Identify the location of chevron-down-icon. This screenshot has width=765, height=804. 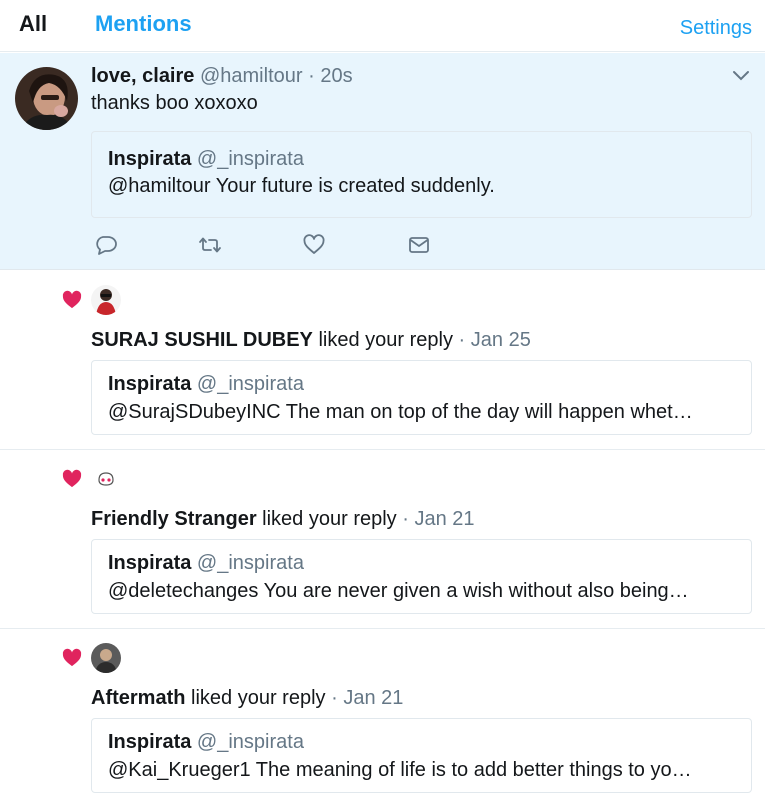
(741, 76).